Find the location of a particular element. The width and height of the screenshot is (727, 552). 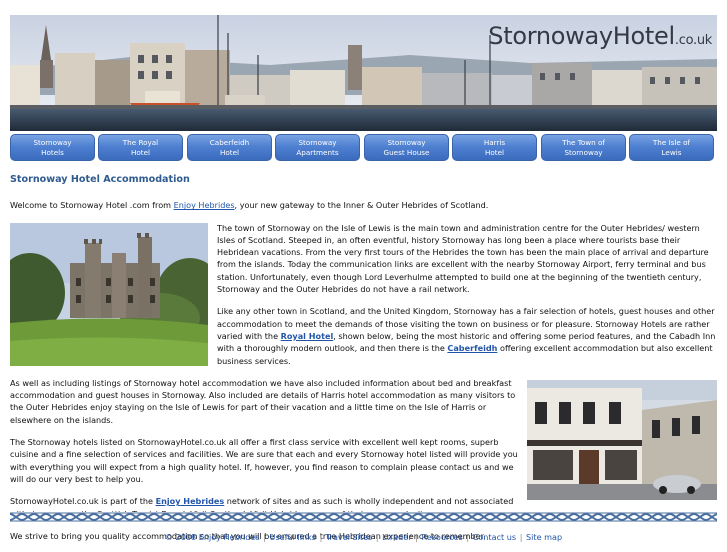

nav-tab-guest-house: Stornoway Guest House is located at coordinates (406, 147).